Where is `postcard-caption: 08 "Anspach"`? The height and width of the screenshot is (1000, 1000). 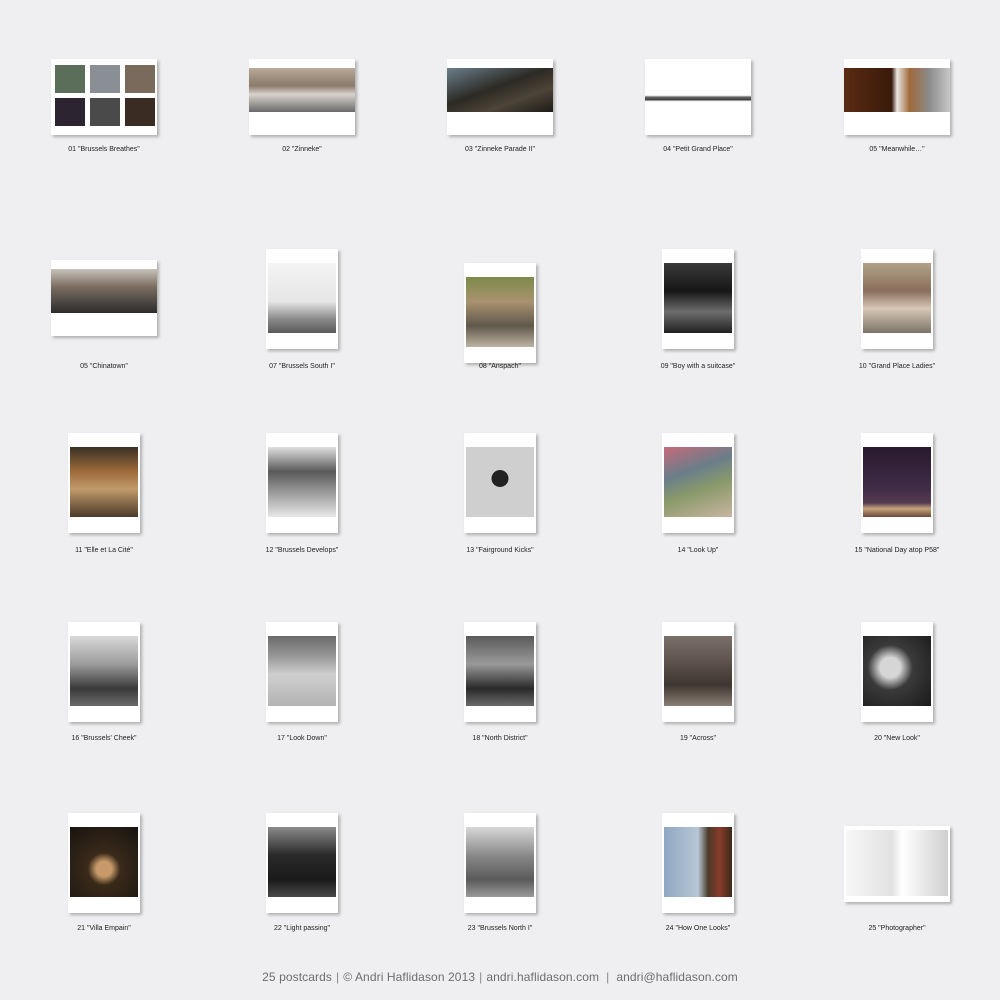
postcard-caption: 08 "Anspach" is located at coordinates (500, 366).